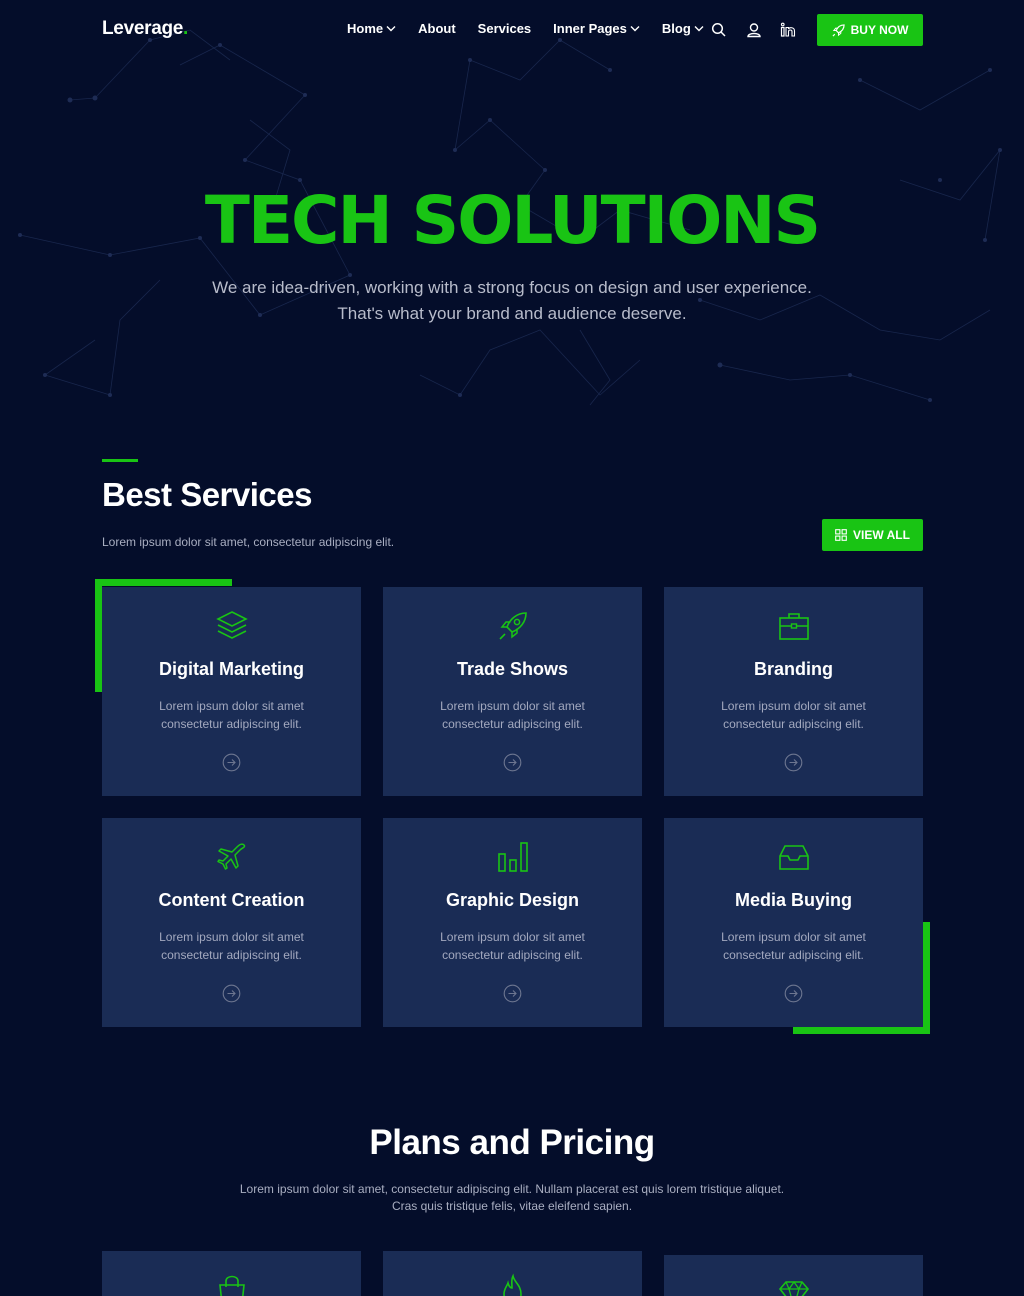  I want to click on nav-item-about: About, so click(437, 28).